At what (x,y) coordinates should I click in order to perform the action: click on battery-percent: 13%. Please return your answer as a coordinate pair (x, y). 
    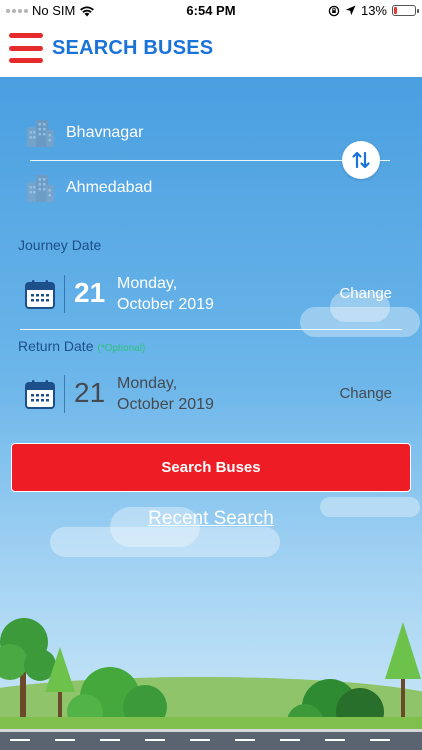
    Looking at the image, I should click on (373, 10).